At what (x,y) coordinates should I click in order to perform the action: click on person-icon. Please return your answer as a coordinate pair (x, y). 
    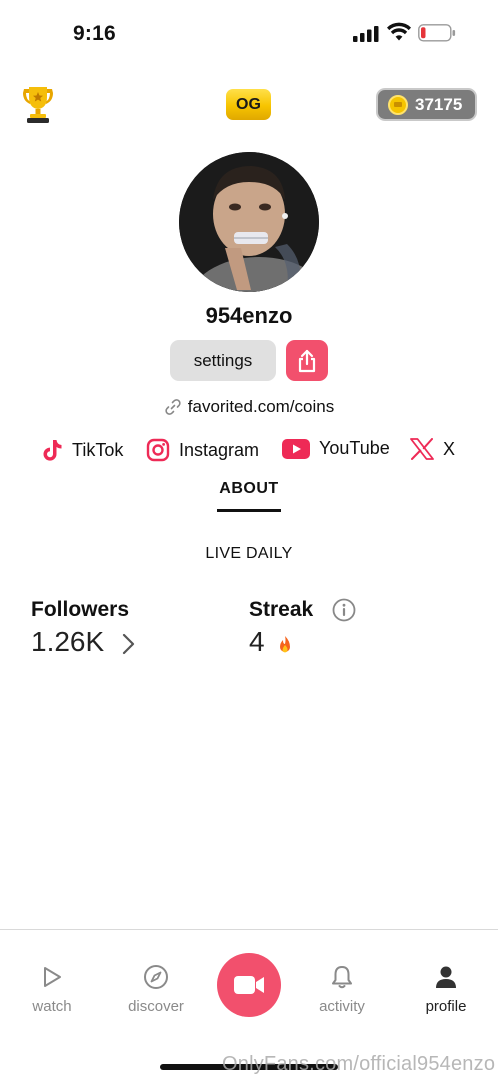
    Looking at the image, I should click on (446, 977).